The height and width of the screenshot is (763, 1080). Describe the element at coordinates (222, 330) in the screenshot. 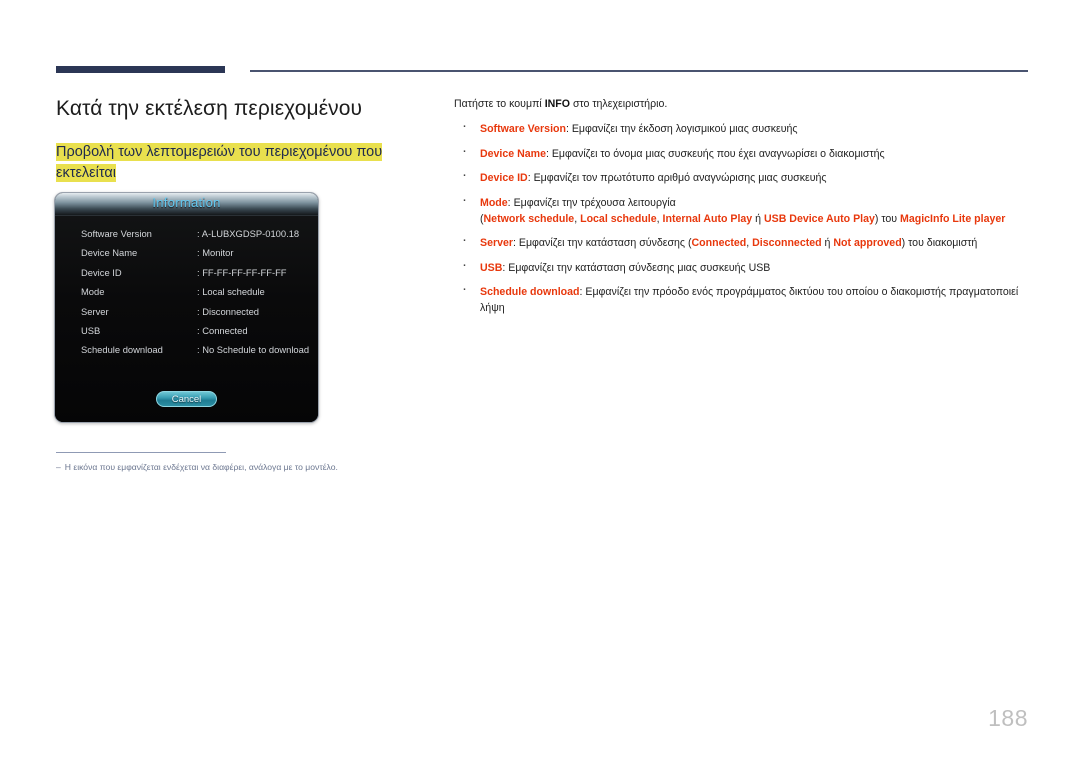

I see `row-value: : Connected` at that location.